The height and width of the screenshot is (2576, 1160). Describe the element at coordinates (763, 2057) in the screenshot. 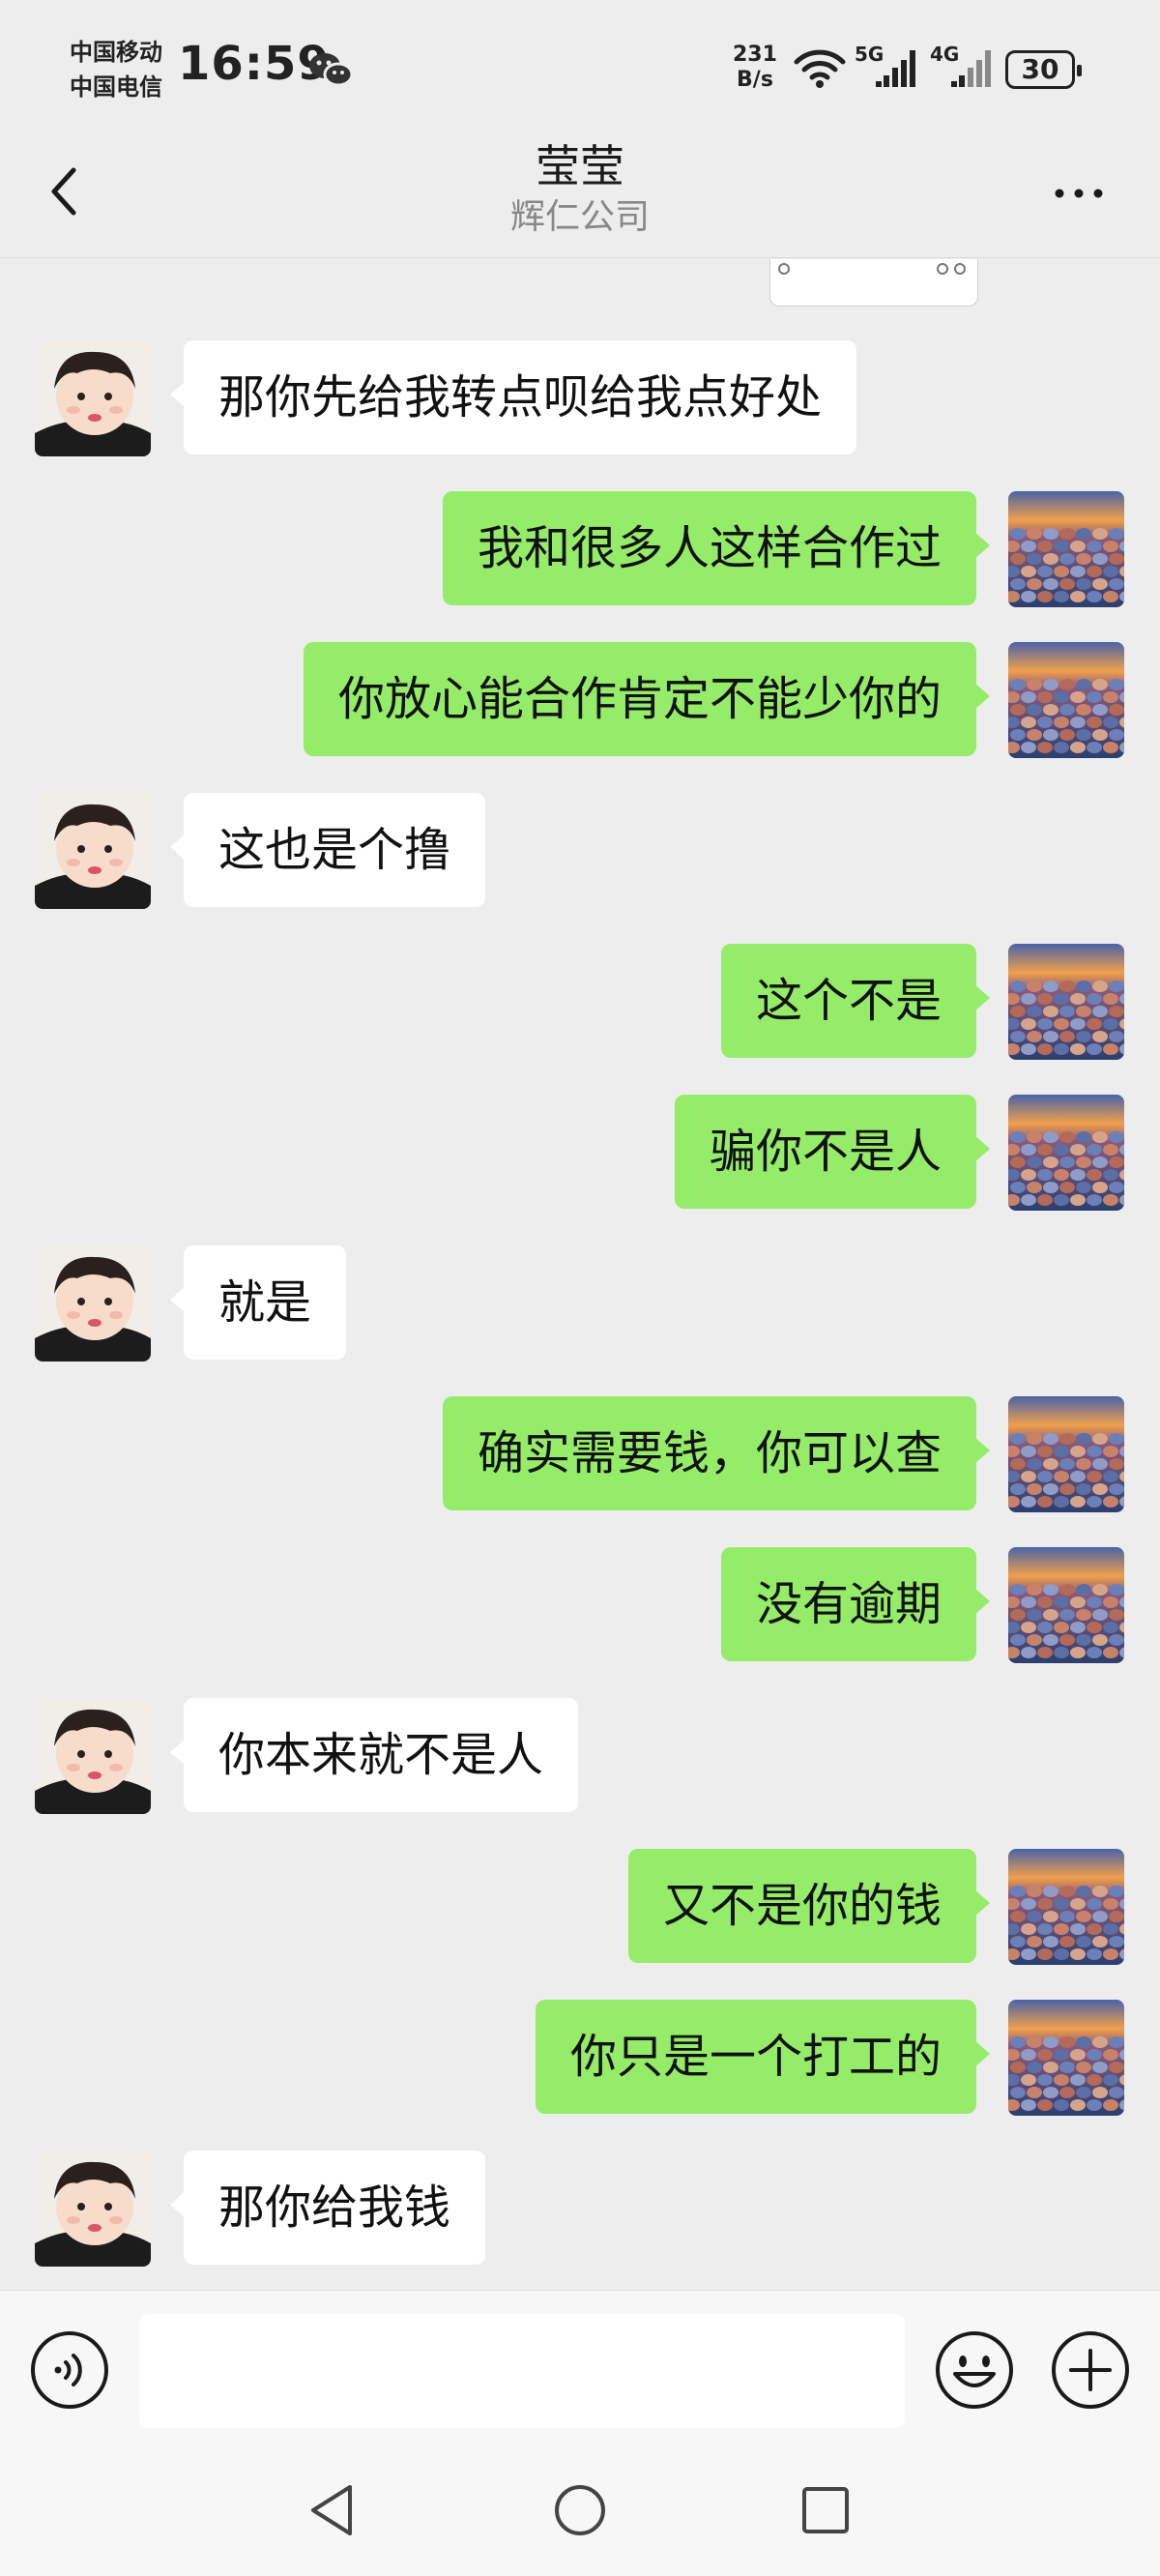

I see `sent-message-bubble: 你只是一个打工的` at that location.